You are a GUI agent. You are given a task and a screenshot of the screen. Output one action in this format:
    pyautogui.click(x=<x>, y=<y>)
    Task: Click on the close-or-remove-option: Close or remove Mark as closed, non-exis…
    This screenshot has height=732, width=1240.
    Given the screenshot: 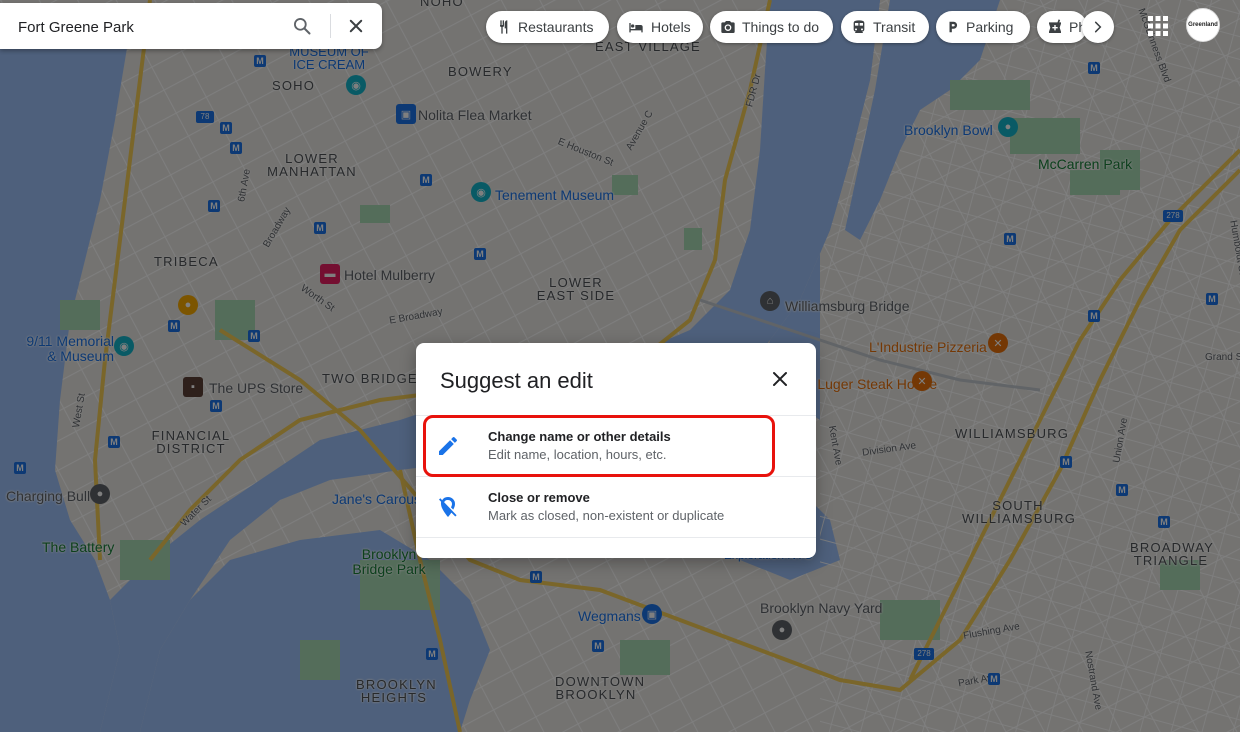 What is the action you would take?
    pyautogui.click(x=616, y=507)
    